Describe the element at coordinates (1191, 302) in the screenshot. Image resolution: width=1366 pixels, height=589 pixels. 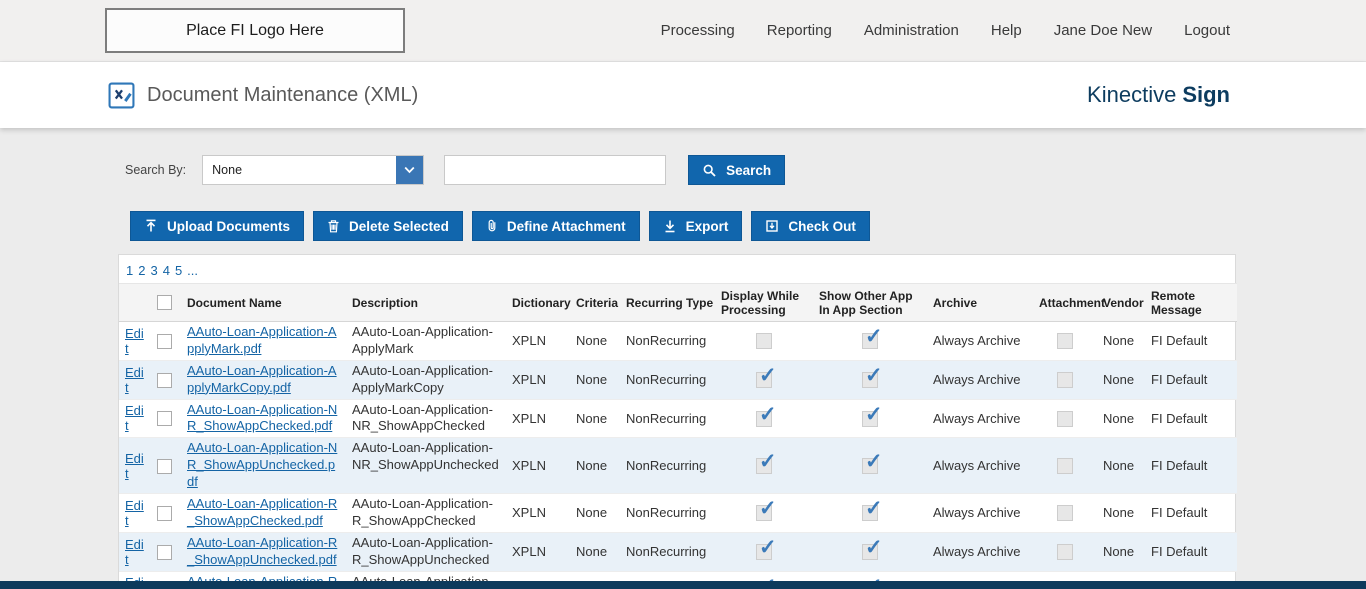
I see `col-remote-message: Remote Message` at that location.